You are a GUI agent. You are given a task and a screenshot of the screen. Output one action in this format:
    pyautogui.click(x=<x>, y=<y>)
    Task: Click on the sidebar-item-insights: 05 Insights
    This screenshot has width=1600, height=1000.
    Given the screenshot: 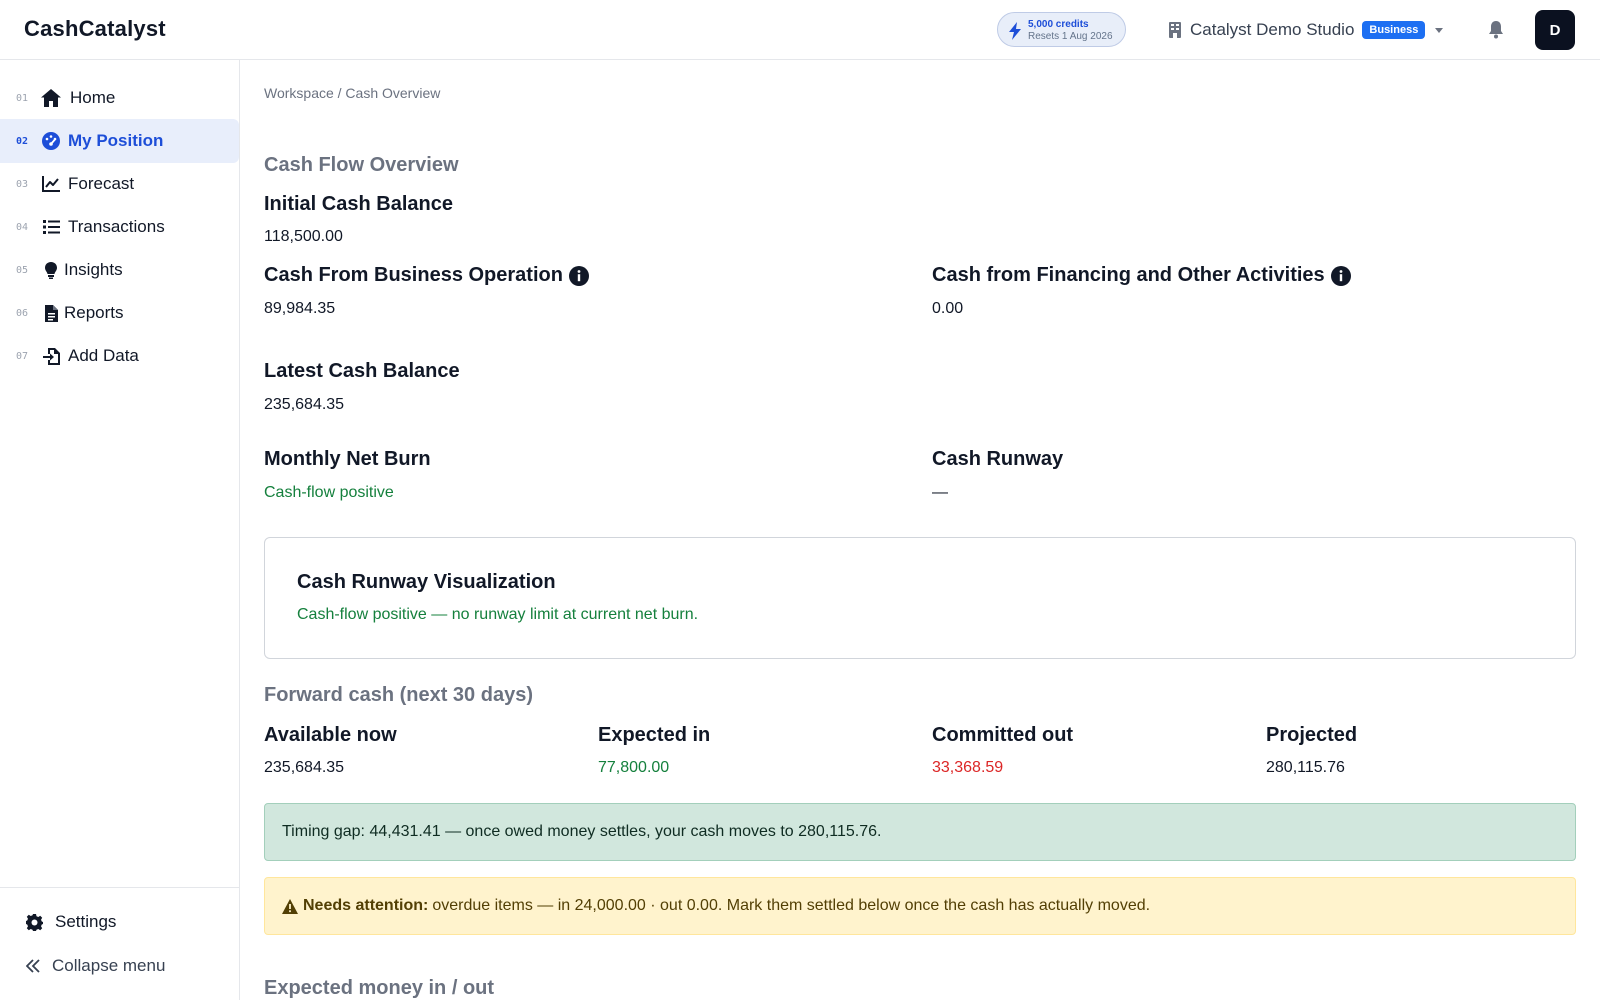 What is the action you would take?
    pyautogui.click(x=119, y=270)
    